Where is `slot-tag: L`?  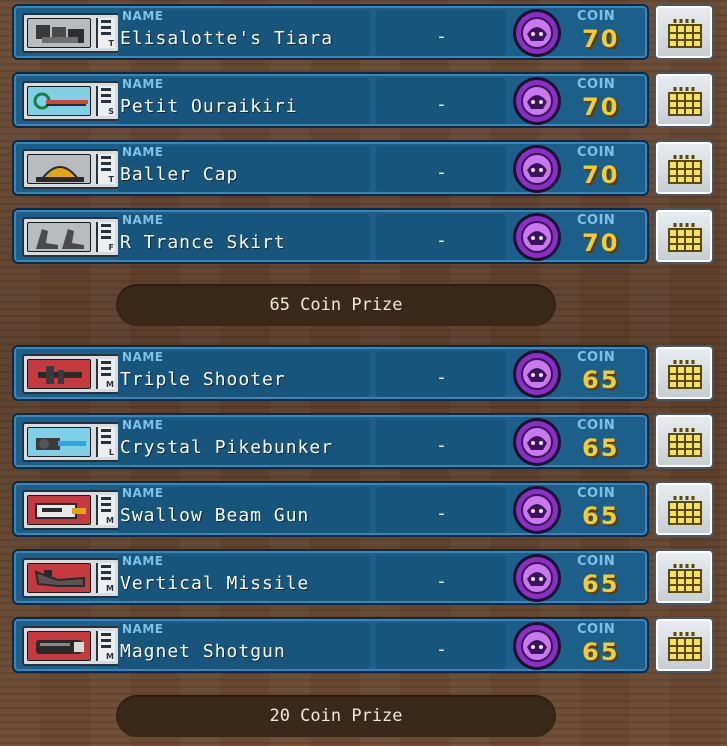
slot-tag: L is located at coordinates (105, 442).